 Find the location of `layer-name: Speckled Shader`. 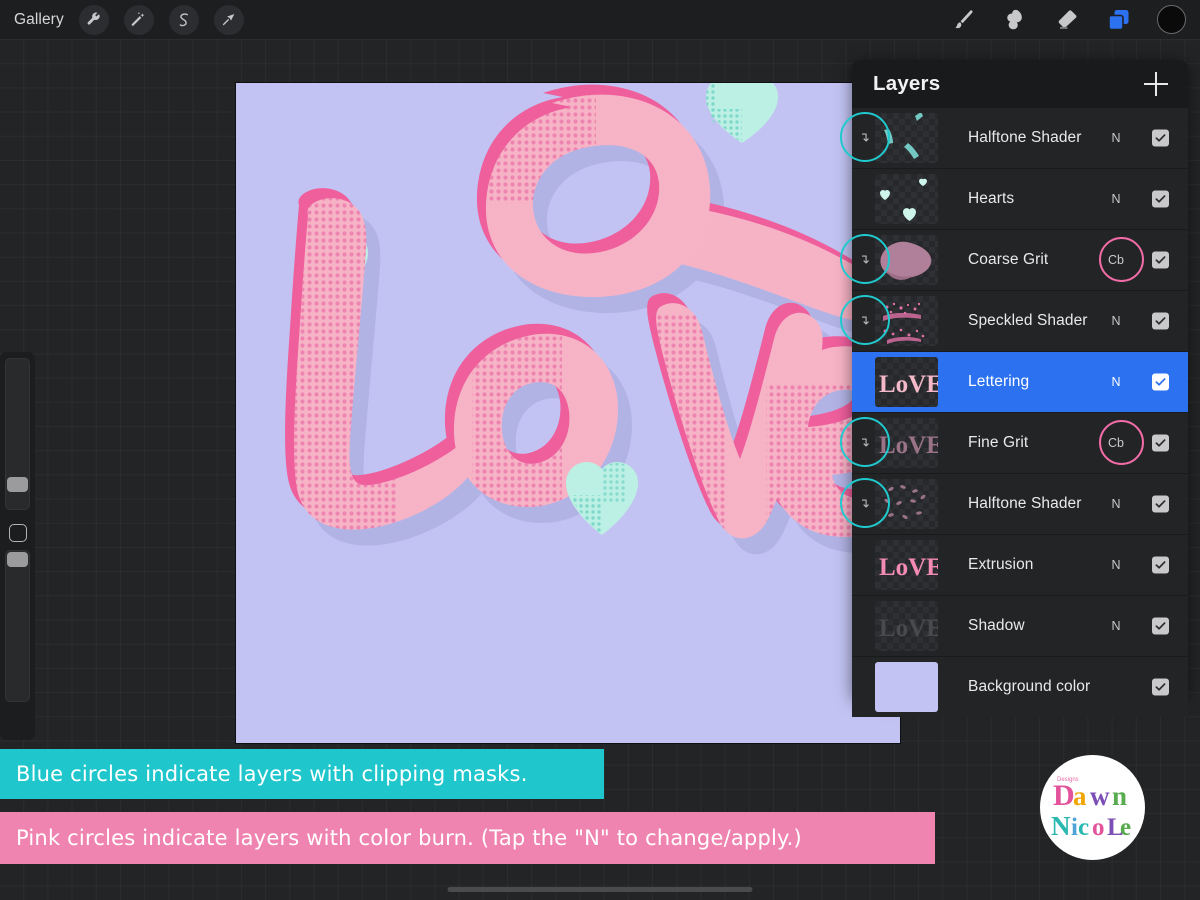

layer-name: Speckled Shader is located at coordinates (1028, 320).